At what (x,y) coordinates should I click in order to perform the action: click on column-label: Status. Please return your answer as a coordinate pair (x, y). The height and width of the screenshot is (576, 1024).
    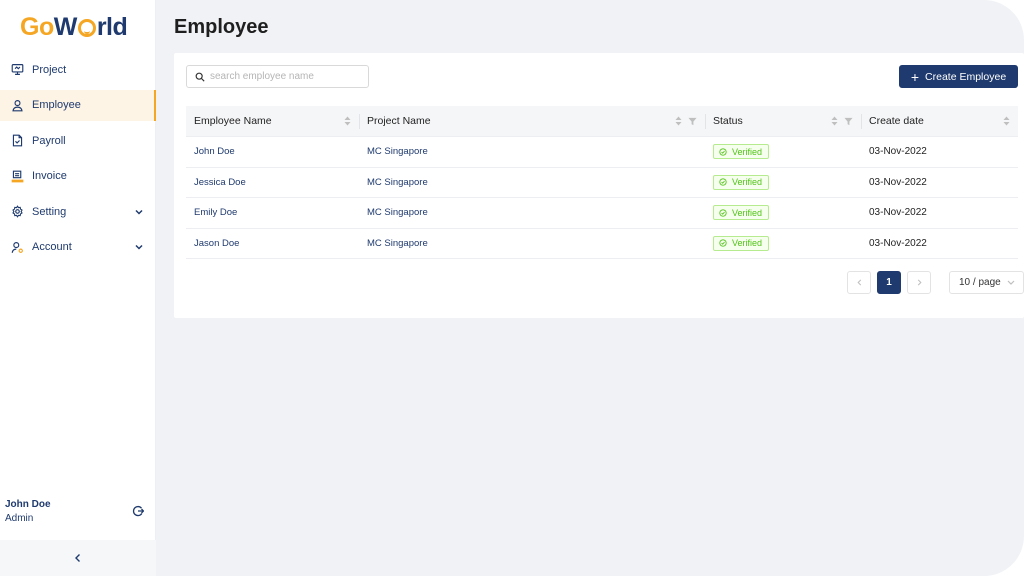
    Looking at the image, I should click on (728, 121).